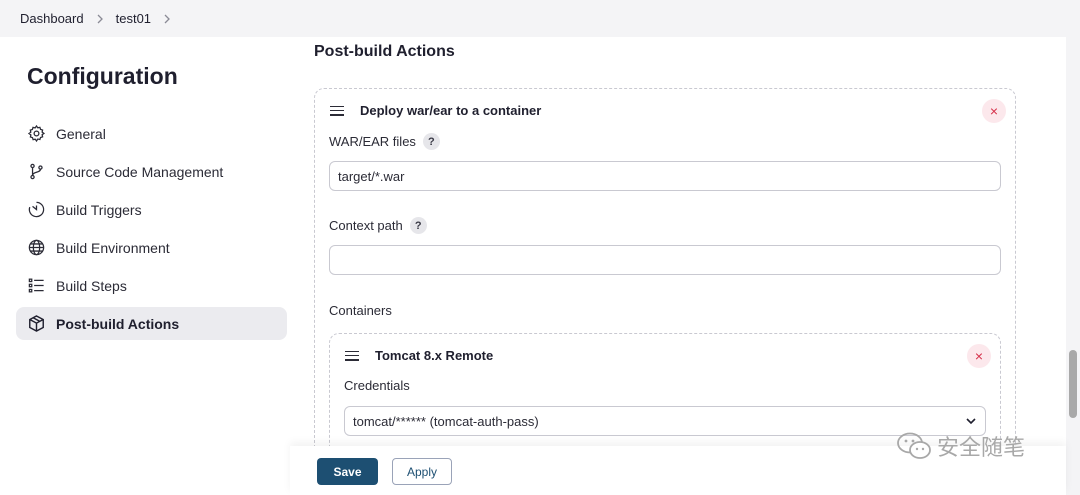  Describe the element at coordinates (665, 421) in the screenshot. I see `credentials-select: tomcat/****** (tomcat-auth-pass)` at that location.